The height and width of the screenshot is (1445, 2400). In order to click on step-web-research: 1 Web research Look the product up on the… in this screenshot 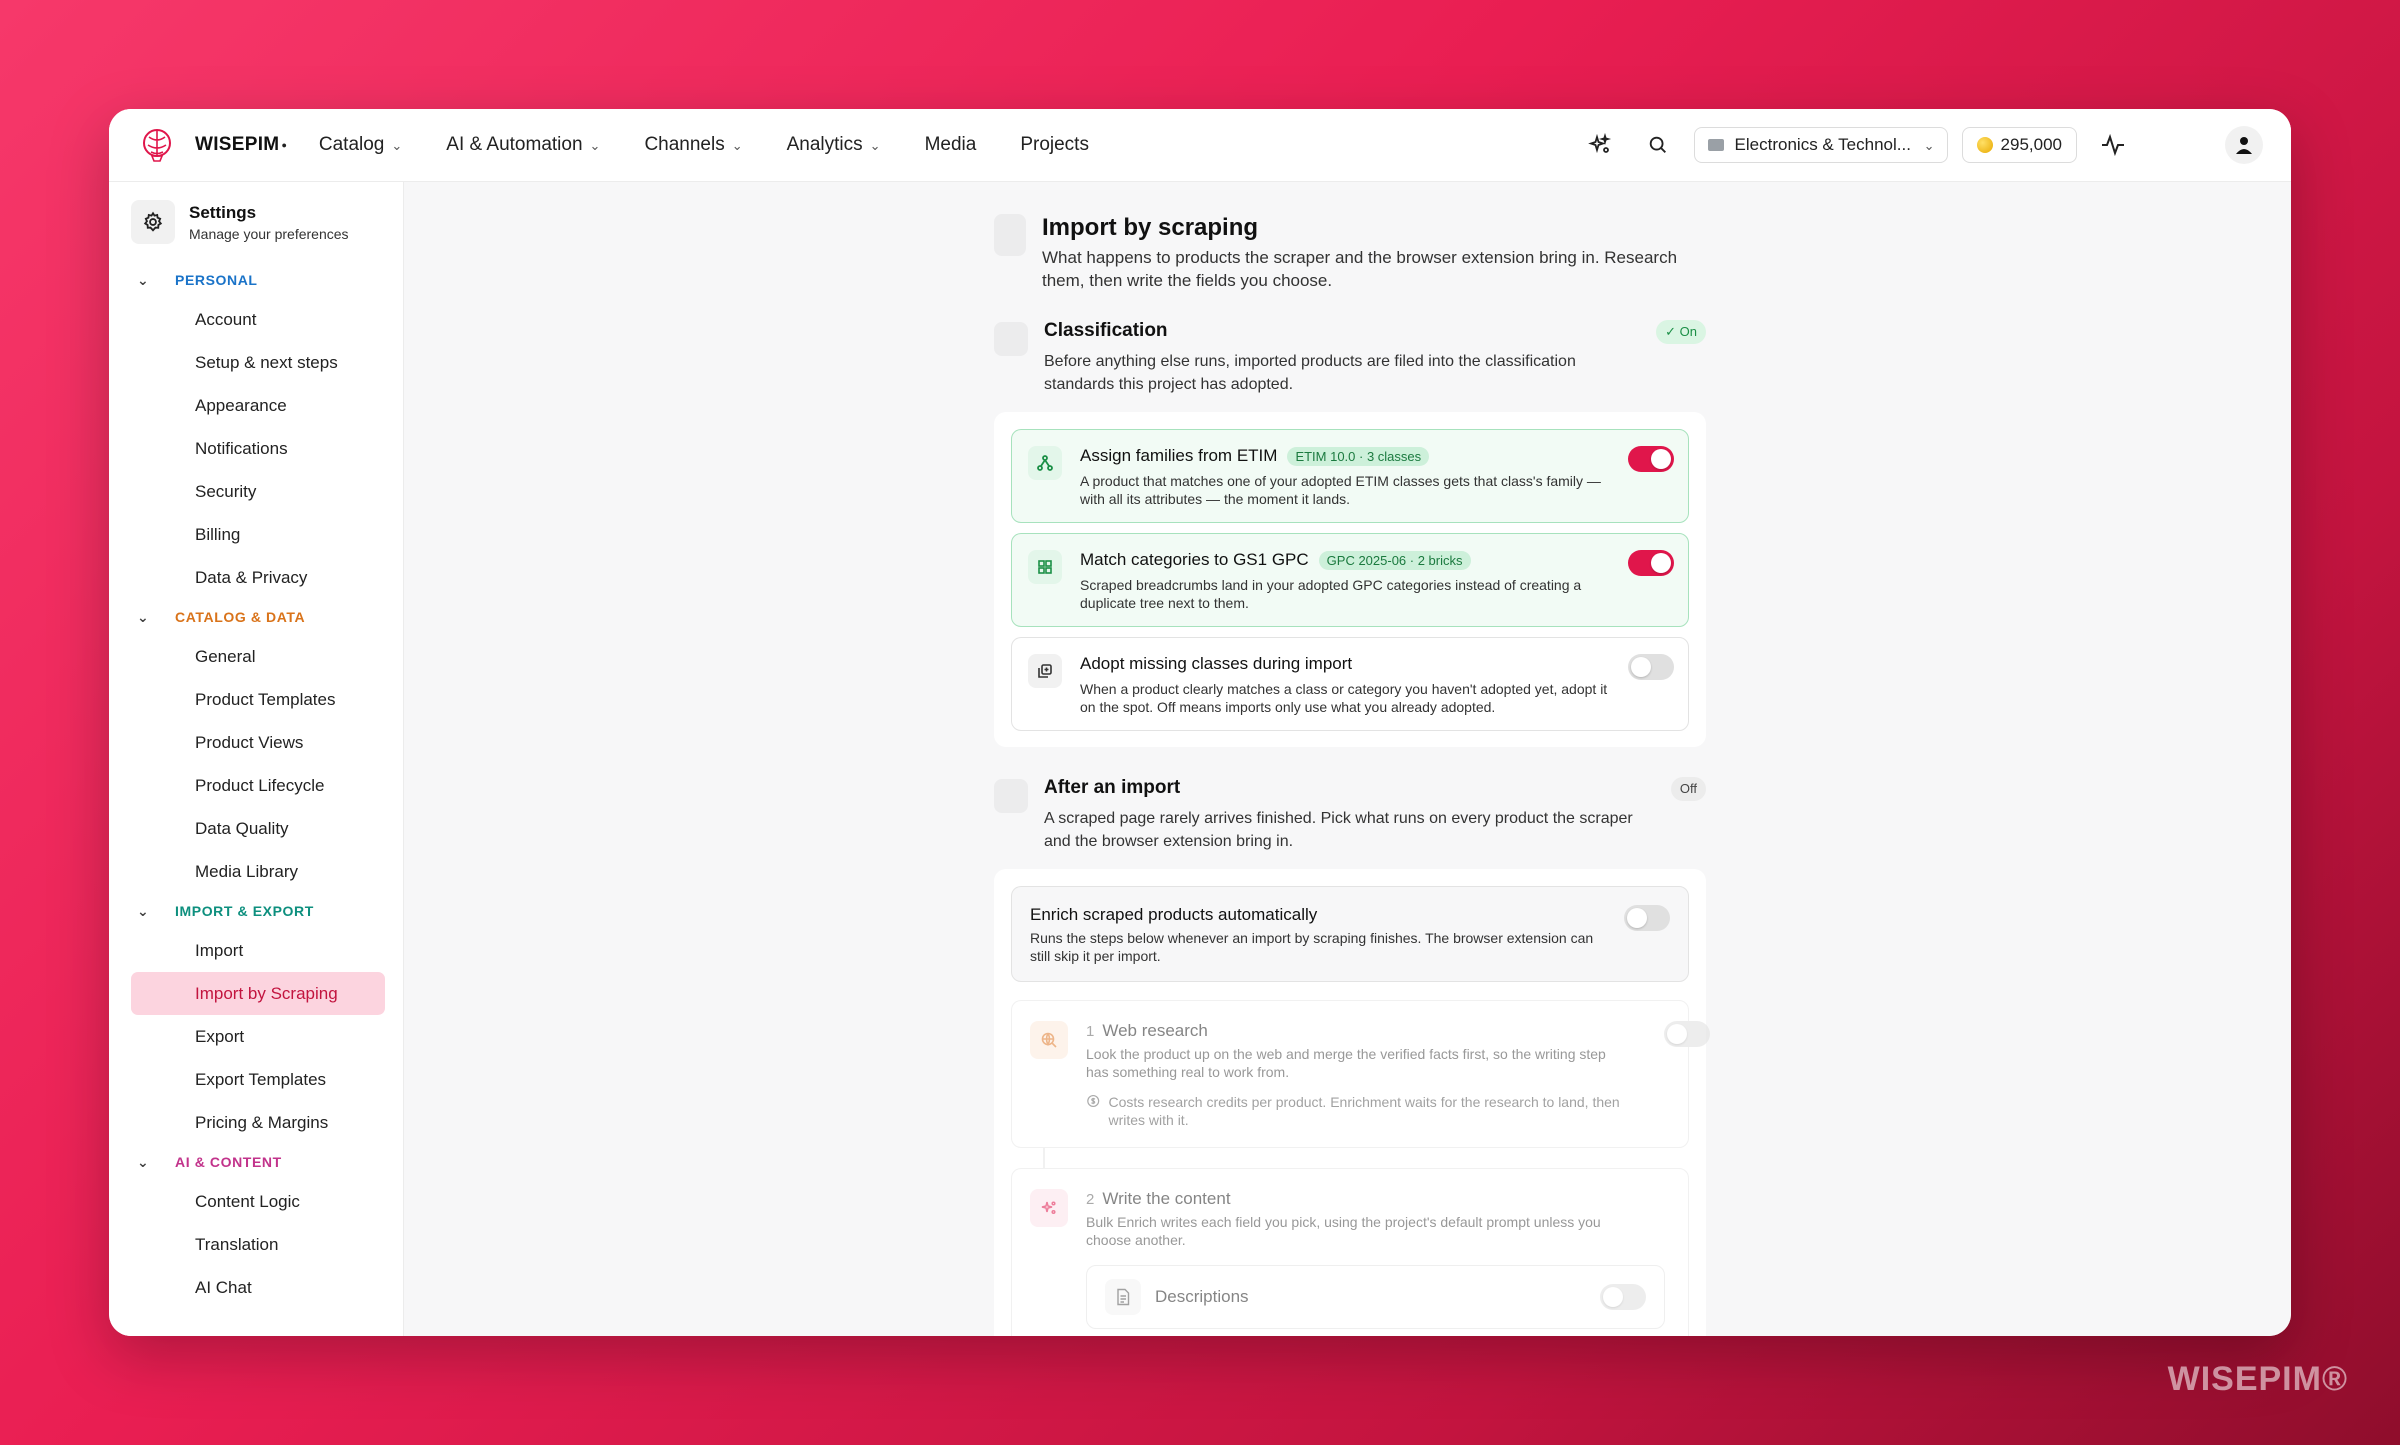, I will do `click(1360, 1074)`.